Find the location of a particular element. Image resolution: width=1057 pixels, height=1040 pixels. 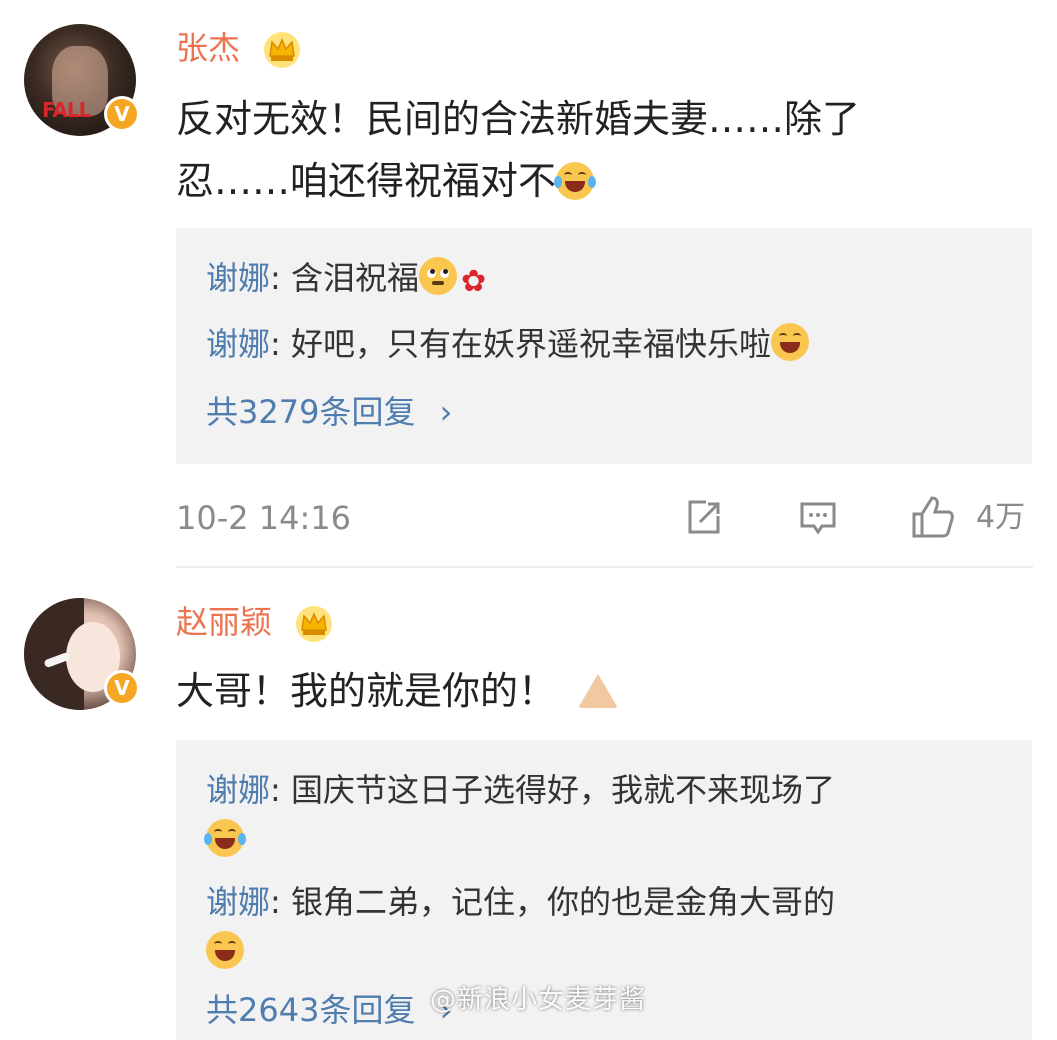

view-replies-link: 共3279条回复 › is located at coordinates (329, 412).